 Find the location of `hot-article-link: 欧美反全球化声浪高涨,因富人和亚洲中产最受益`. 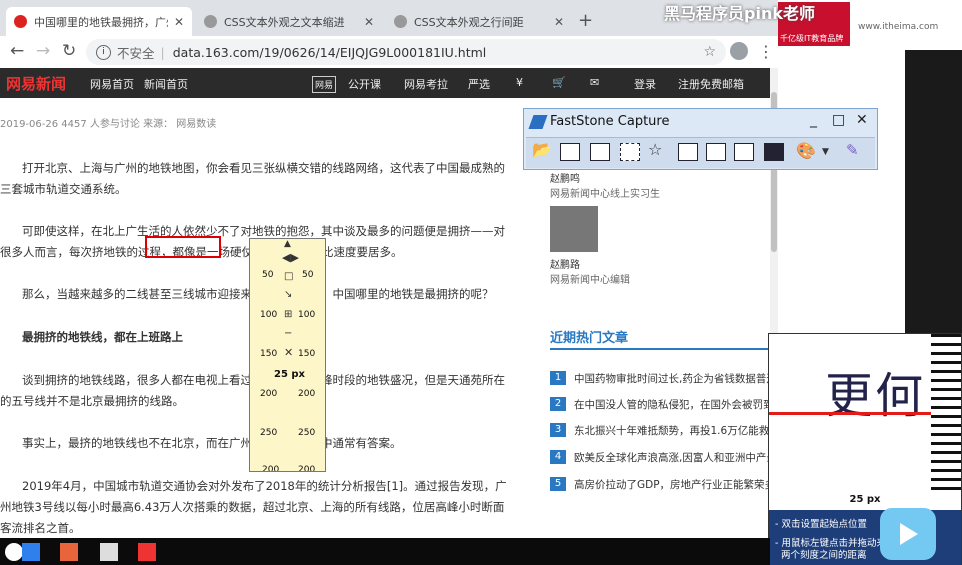

hot-article-link: 欧美反全球化声浪高涨,因富人和亚洲中产最受益 is located at coordinates (671, 457).